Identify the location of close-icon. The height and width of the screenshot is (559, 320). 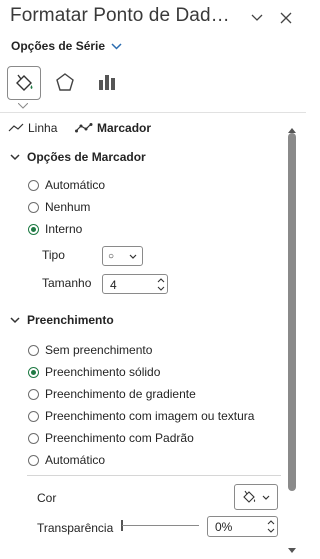
(286, 18).